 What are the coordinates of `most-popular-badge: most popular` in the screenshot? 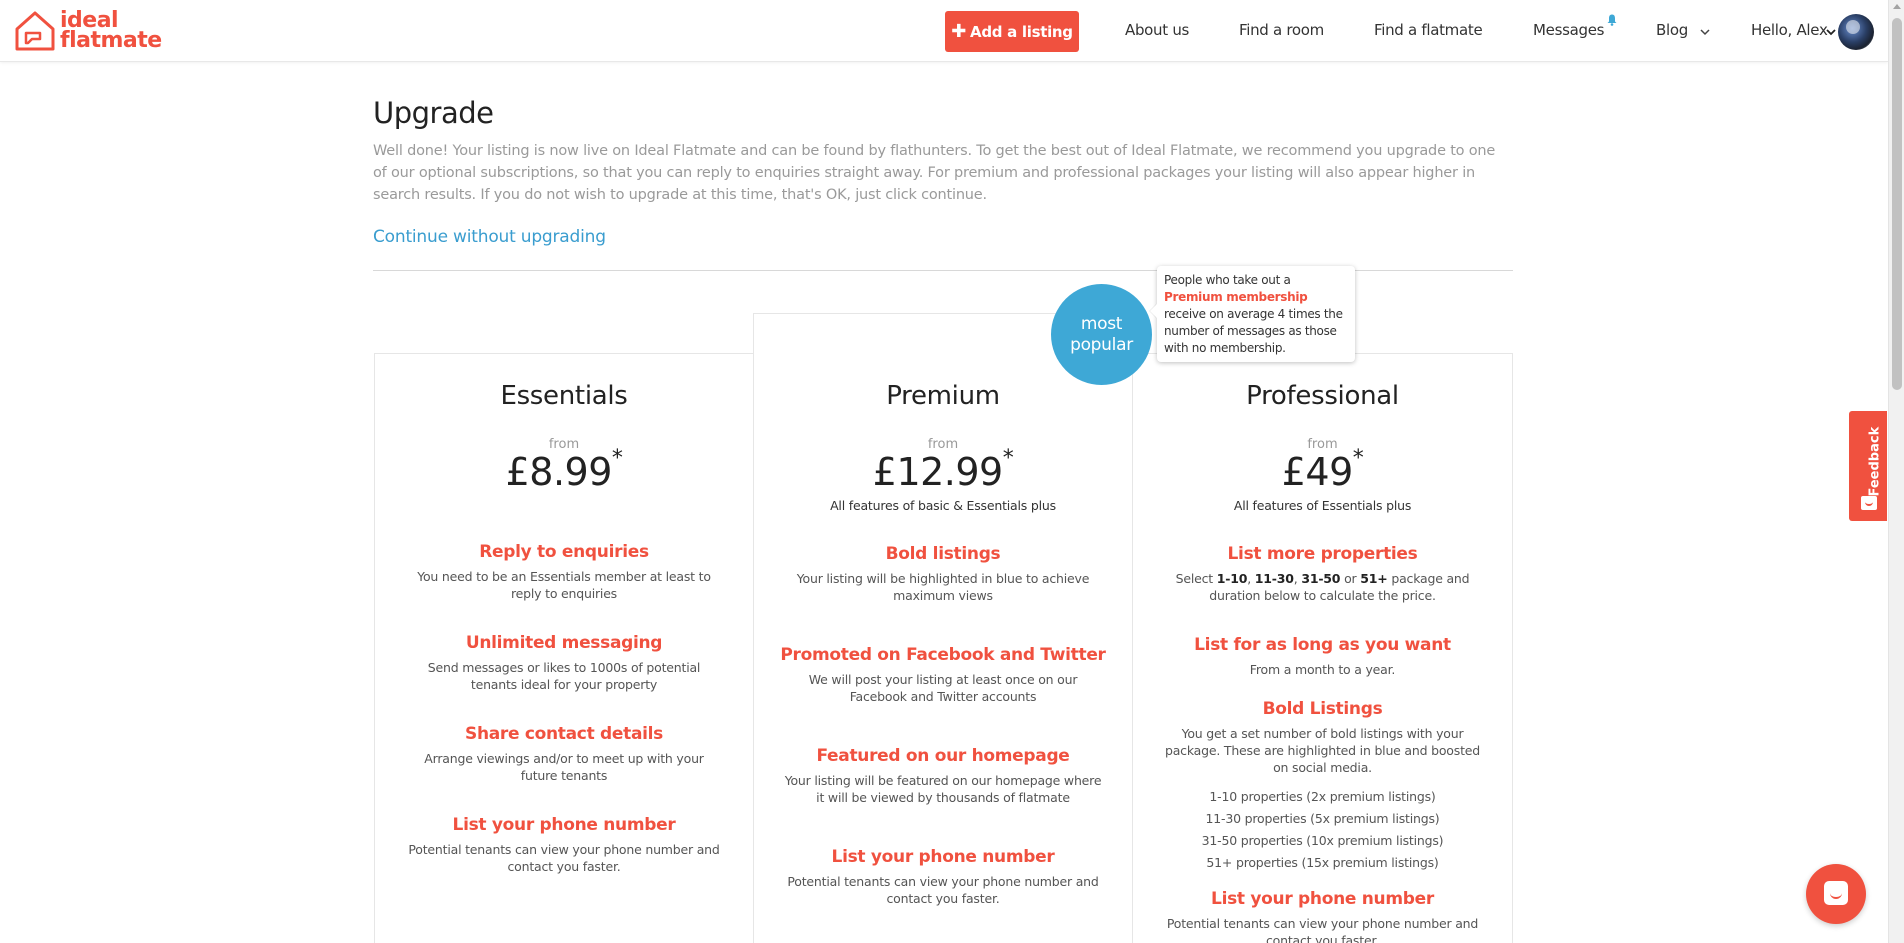 It's located at (1101, 334).